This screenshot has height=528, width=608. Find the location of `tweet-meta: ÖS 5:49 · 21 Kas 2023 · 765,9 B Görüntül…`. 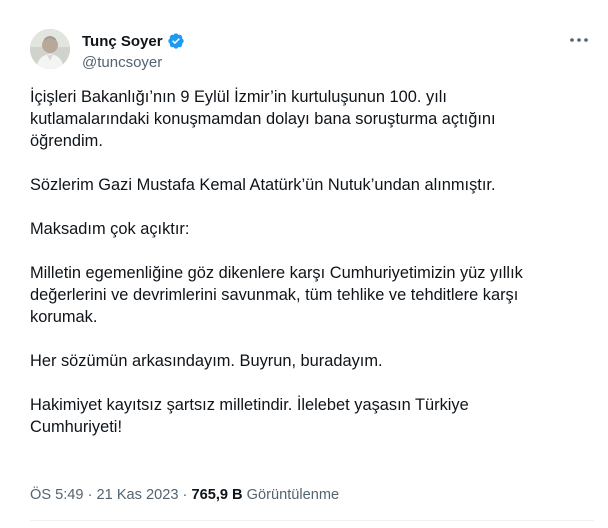

tweet-meta: ÖS 5:49 · 21 Kas 2023 · 765,9 B Görüntül… is located at coordinates (184, 495).